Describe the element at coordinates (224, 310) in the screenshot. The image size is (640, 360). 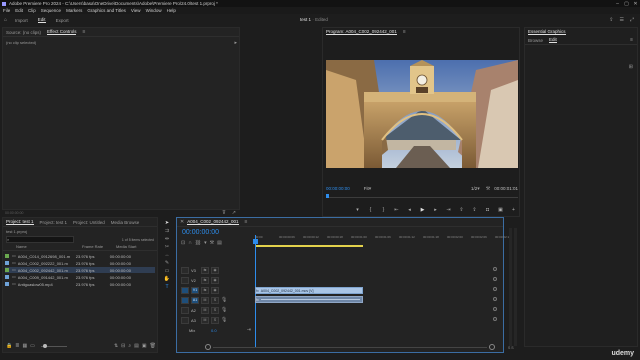
I see `mic-a2-icon: 🎙` at that location.